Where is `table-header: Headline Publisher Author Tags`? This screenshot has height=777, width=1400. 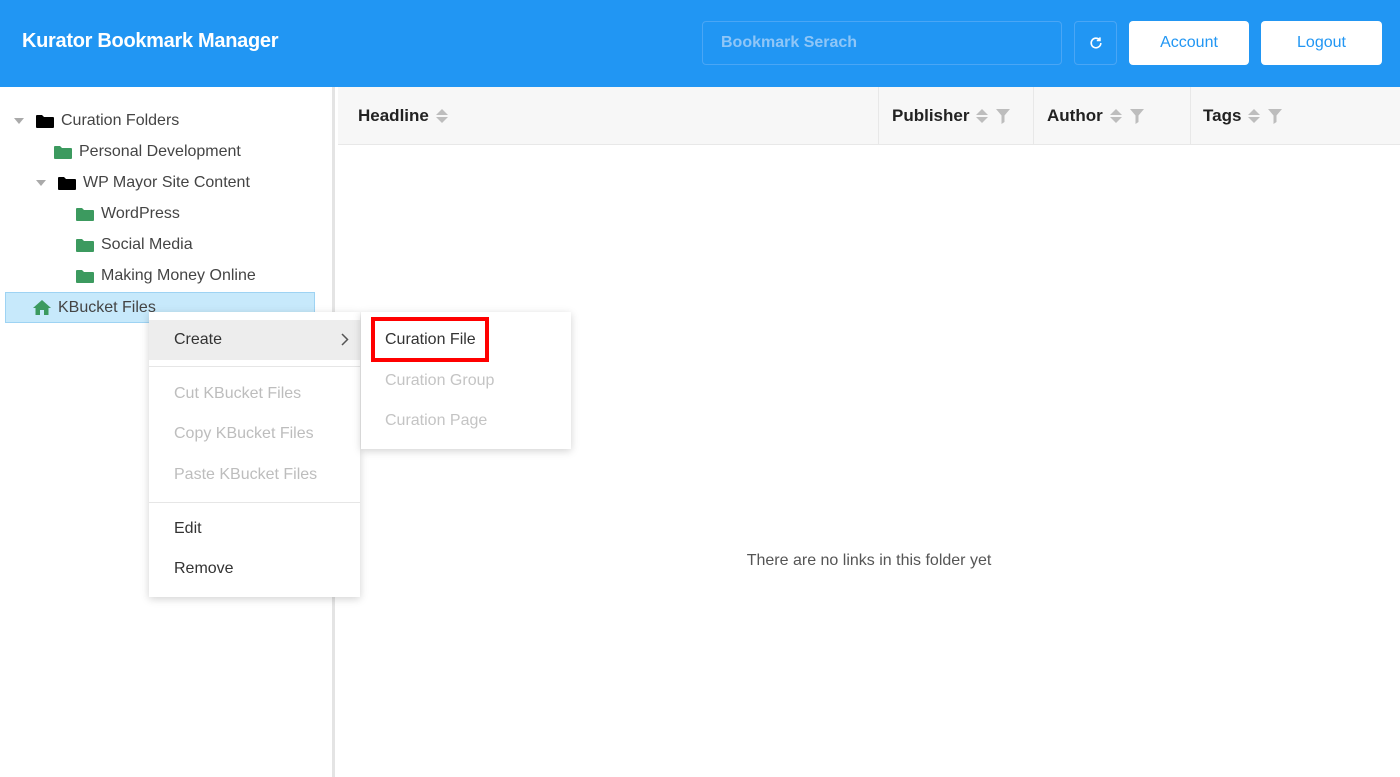 table-header: Headline Publisher Author Tags is located at coordinates (869, 116).